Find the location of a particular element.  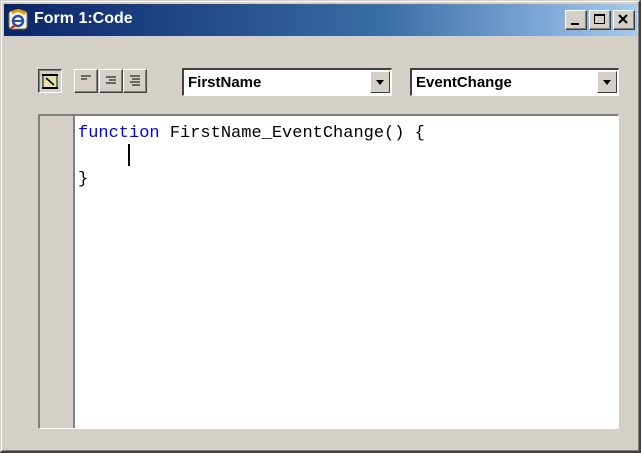

event-select: EventChange is located at coordinates (514, 82).